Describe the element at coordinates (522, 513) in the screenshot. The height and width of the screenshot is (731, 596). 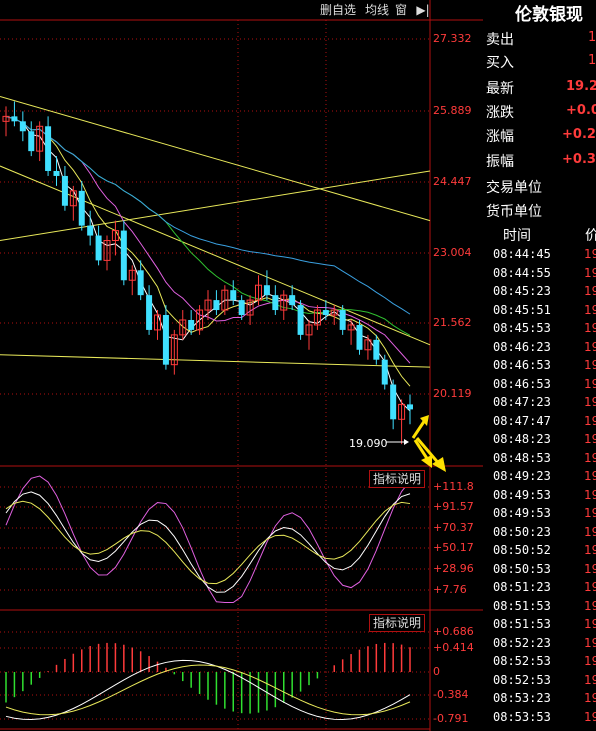
I see `tick-time: 08:49:53` at that location.